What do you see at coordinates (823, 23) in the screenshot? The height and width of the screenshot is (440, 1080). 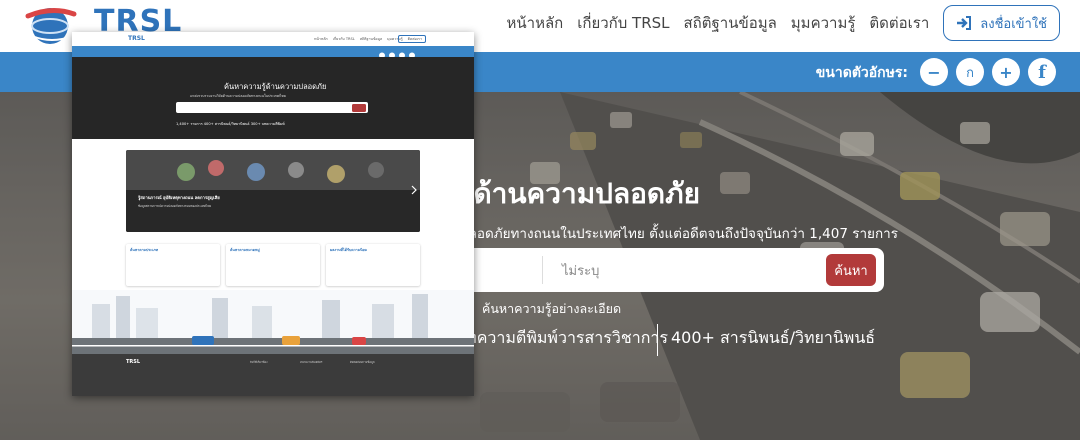 I see `nav-knowledge: มุมความรู้` at bounding box center [823, 23].